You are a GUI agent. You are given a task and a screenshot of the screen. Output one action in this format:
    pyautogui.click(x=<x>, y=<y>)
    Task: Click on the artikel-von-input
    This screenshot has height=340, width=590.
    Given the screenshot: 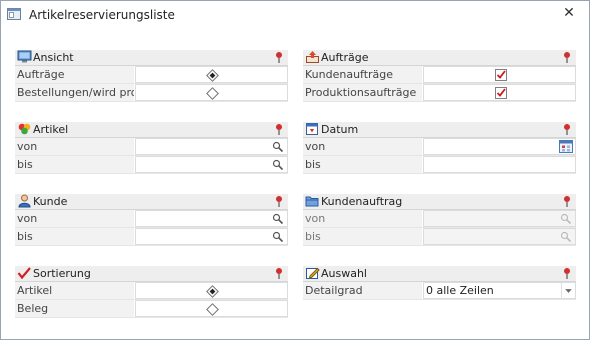 What is the action you would take?
    pyautogui.click(x=211, y=146)
    